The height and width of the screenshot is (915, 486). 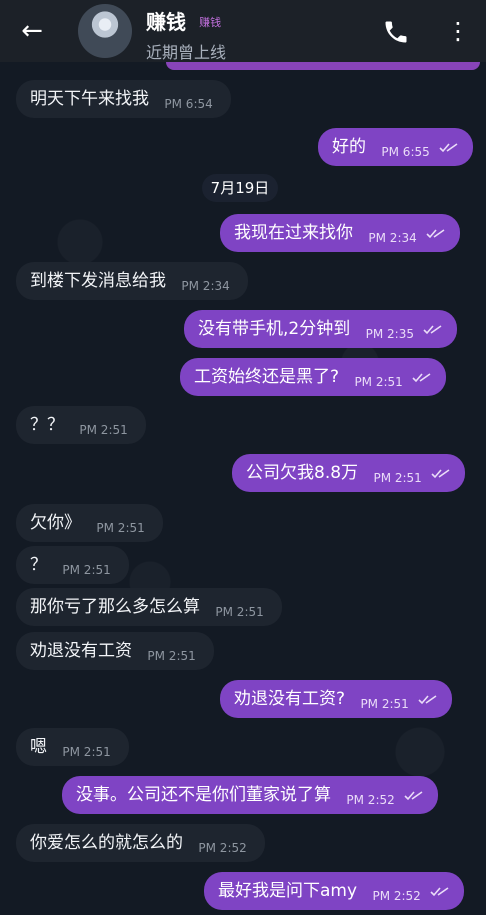 I want to click on message-bubble: 公司欠我8.8万 PM 2:51, so click(x=349, y=473).